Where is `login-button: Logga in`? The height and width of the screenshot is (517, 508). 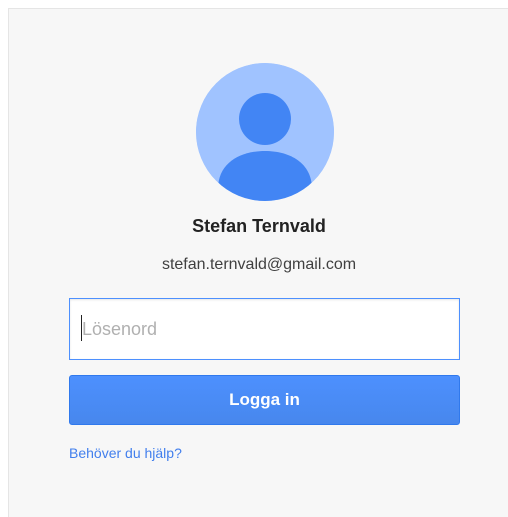 login-button: Logga in is located at coordinates (264, 400).